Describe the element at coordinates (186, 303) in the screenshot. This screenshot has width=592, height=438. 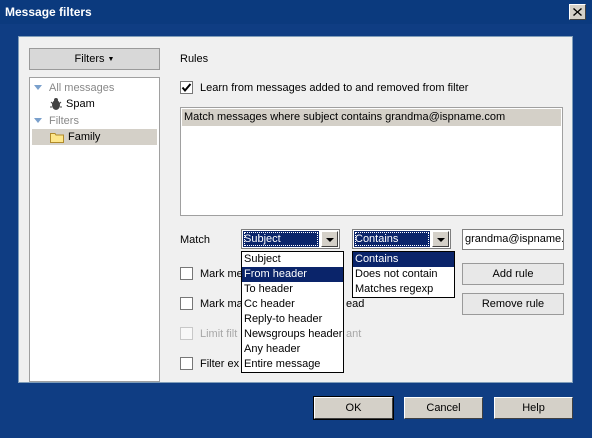
I see `mark-read-checkbox` at that location.